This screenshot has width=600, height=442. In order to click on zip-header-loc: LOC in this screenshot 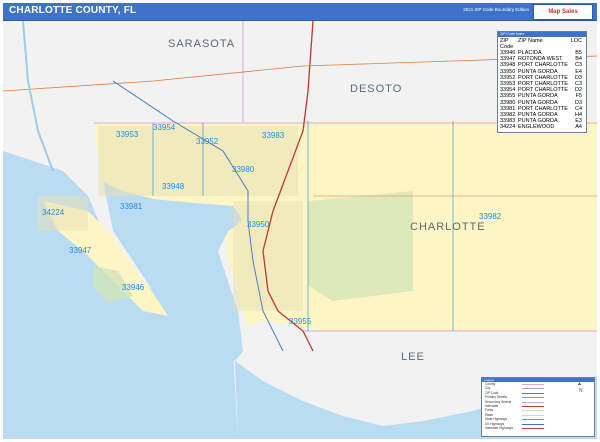, I will do `click(576, 41)`.